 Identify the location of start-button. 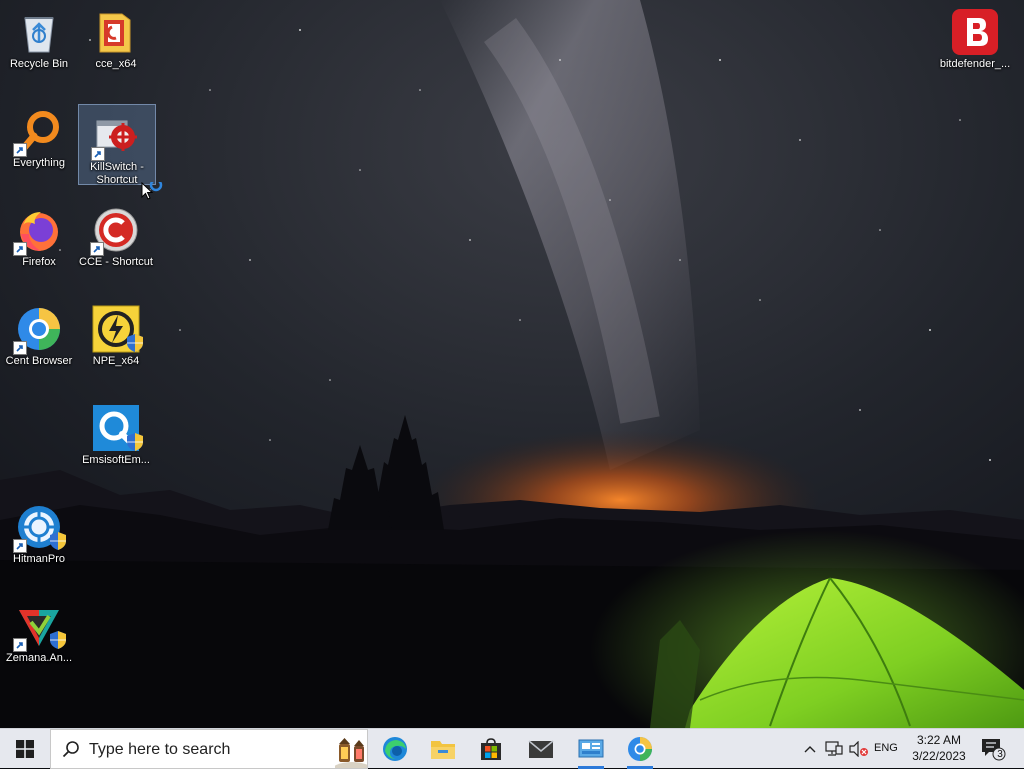
(25, 749).